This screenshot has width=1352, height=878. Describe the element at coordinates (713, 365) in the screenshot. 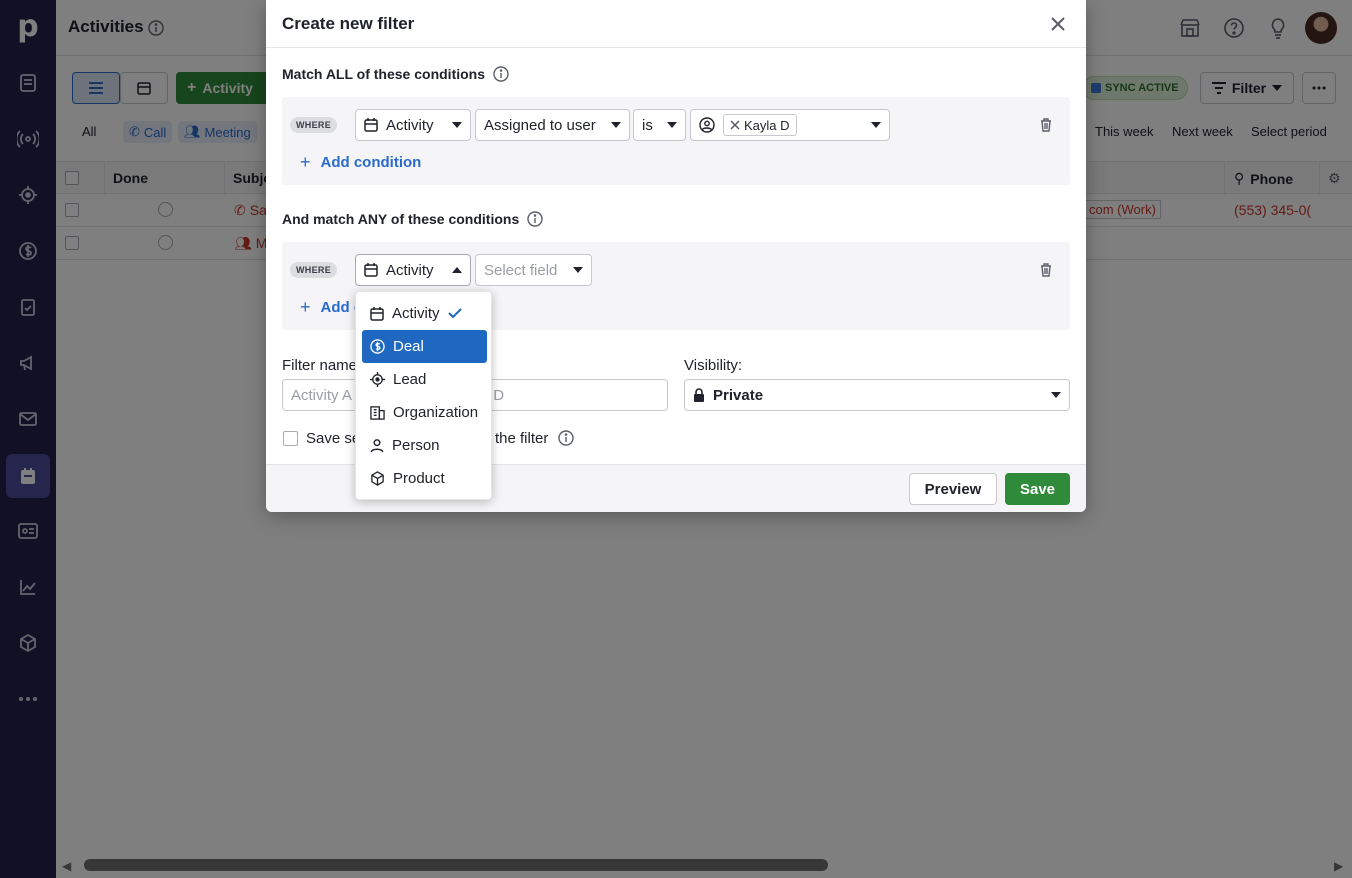

I see `visibility-label: Visibility:` at that location.